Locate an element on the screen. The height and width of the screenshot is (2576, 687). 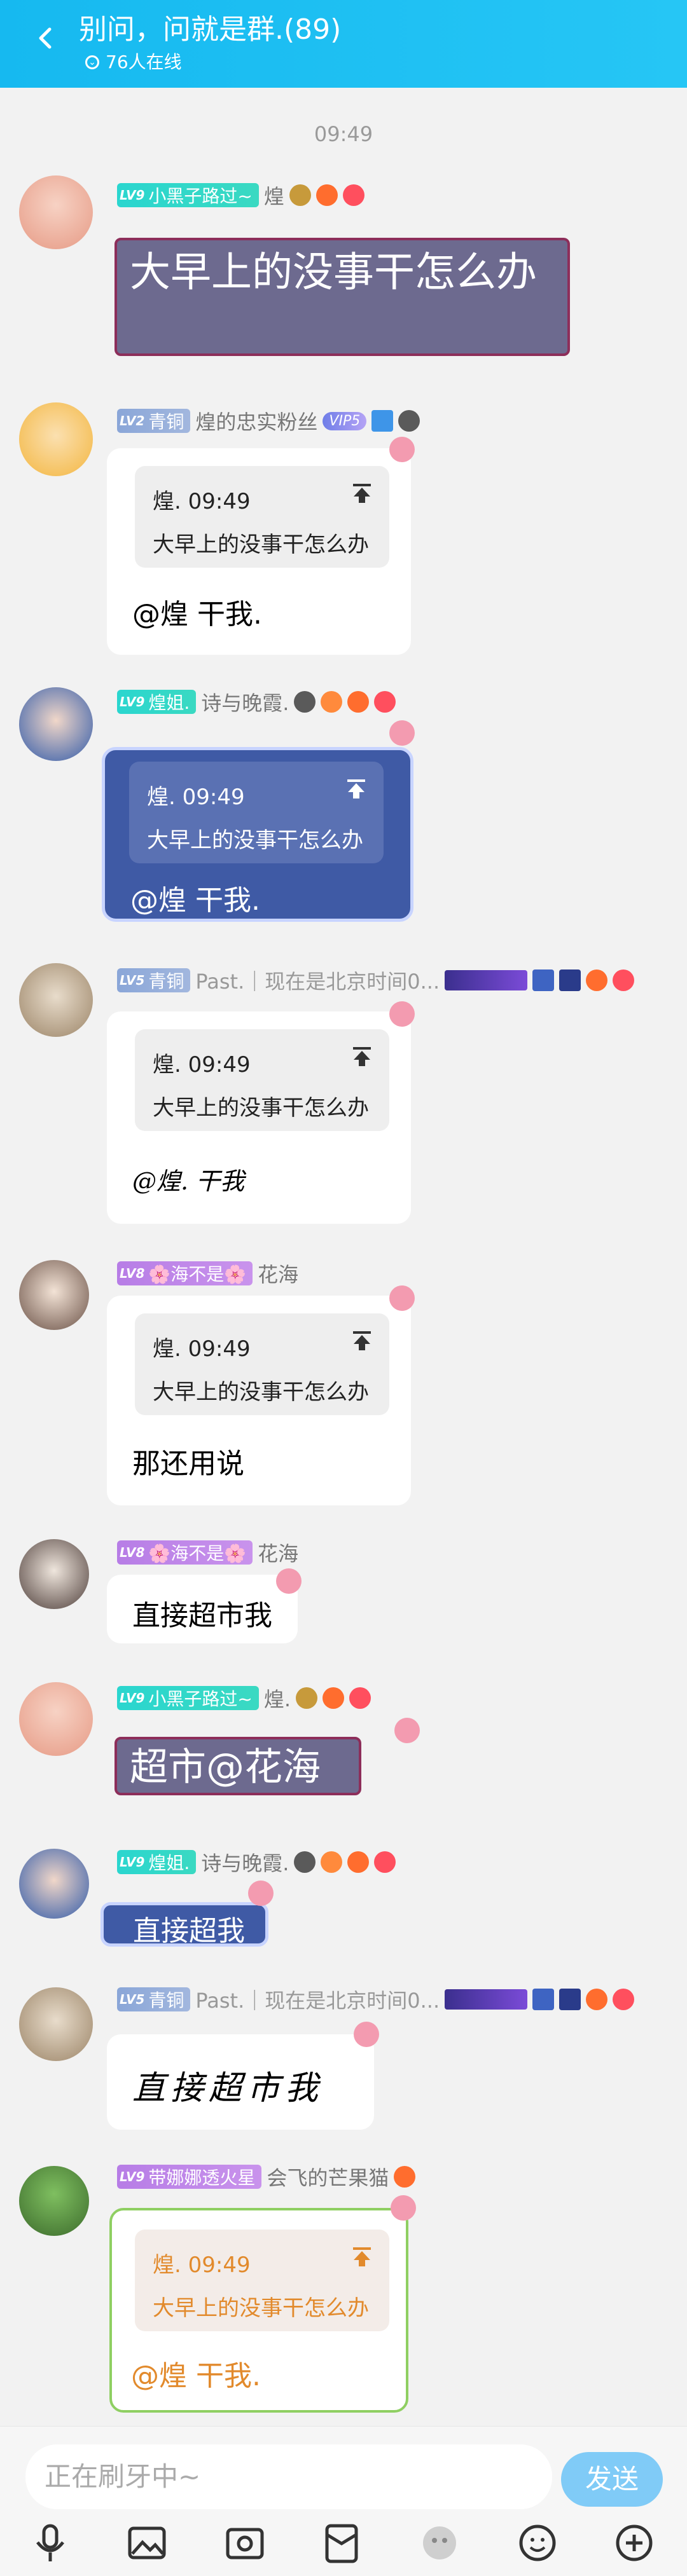
input-toolbar is located at coordinates (343, 2546).